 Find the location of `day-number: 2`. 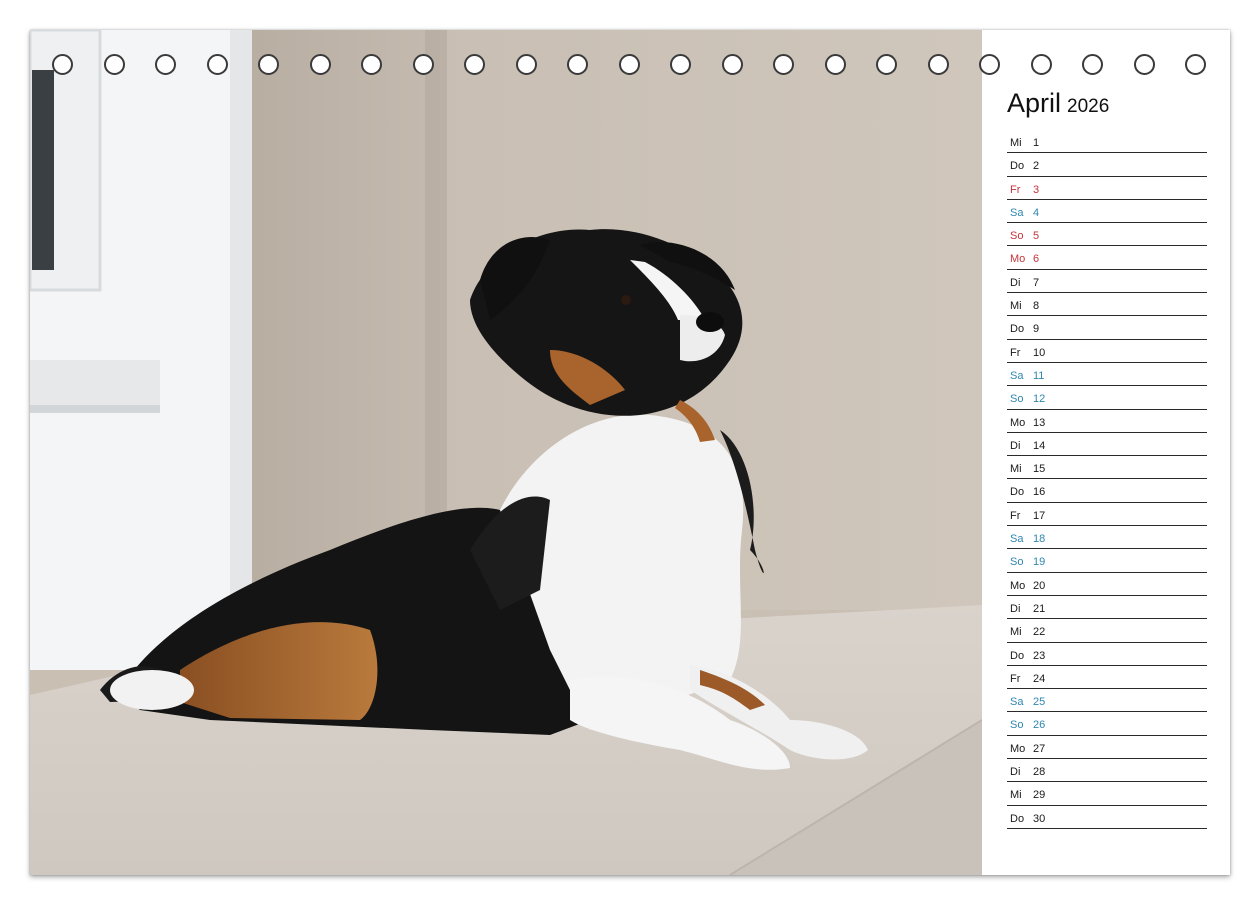

day-number: 2 is located at coordinates (1036, 166).